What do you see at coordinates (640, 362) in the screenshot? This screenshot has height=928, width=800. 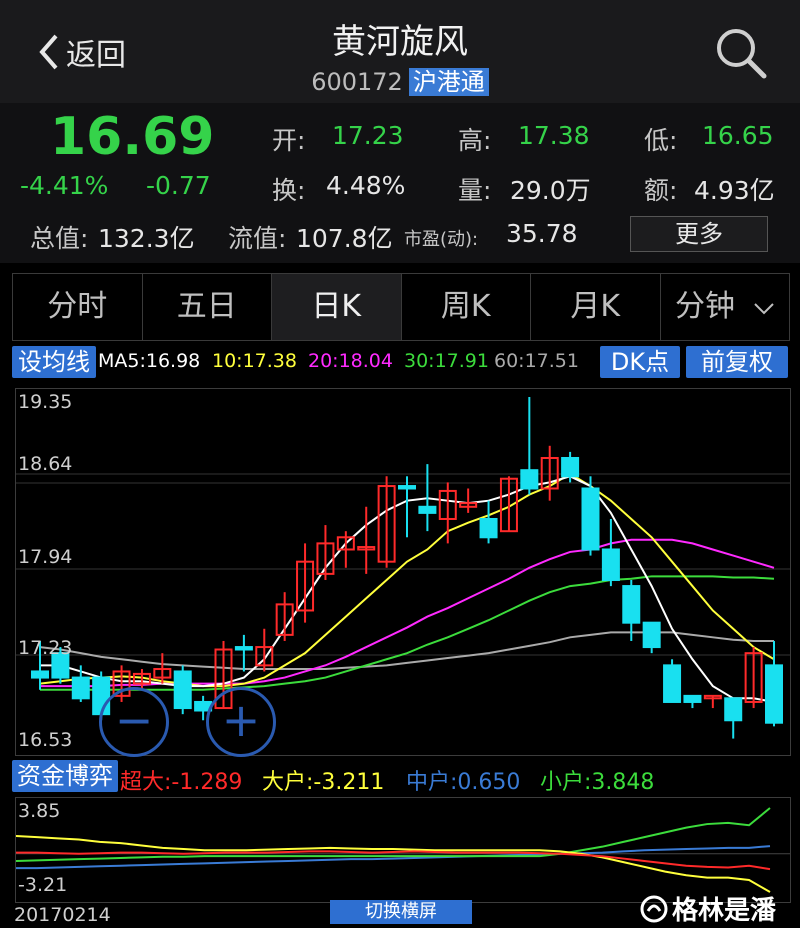 I see `dk-point-button: DK点` at bounding box center [640, 362].